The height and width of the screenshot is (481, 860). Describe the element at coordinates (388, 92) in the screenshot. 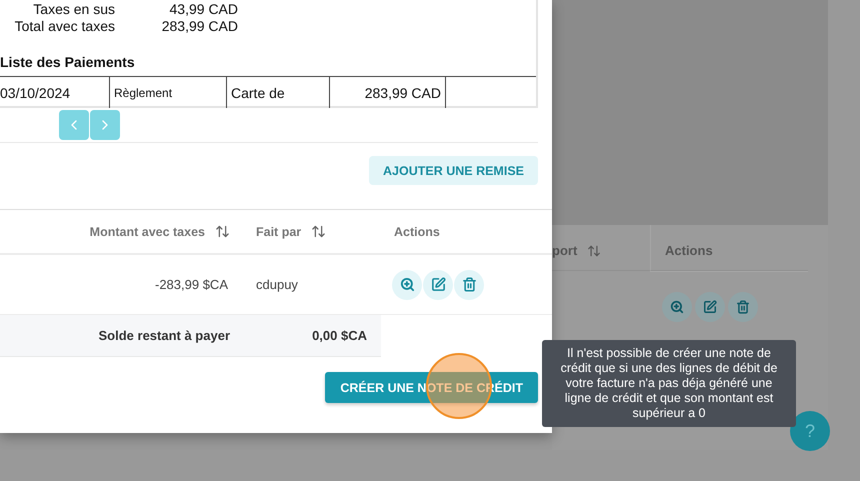

I see `table-cell: 283,99 CAD` at that location.